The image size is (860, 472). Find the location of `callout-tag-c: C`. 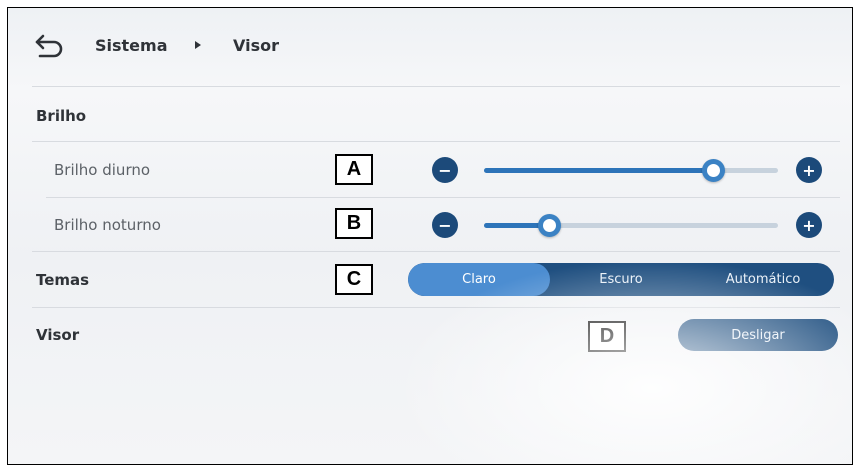

callout-tag-c: C is located at coordinates (354, 279).